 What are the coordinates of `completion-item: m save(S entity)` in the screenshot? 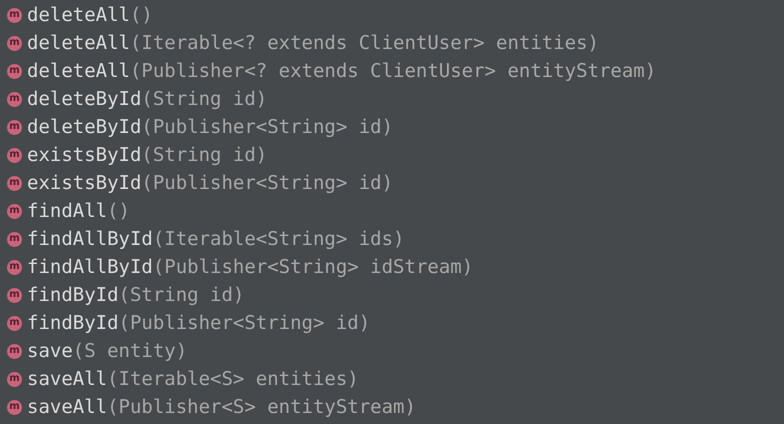 It's located at (392, 351).